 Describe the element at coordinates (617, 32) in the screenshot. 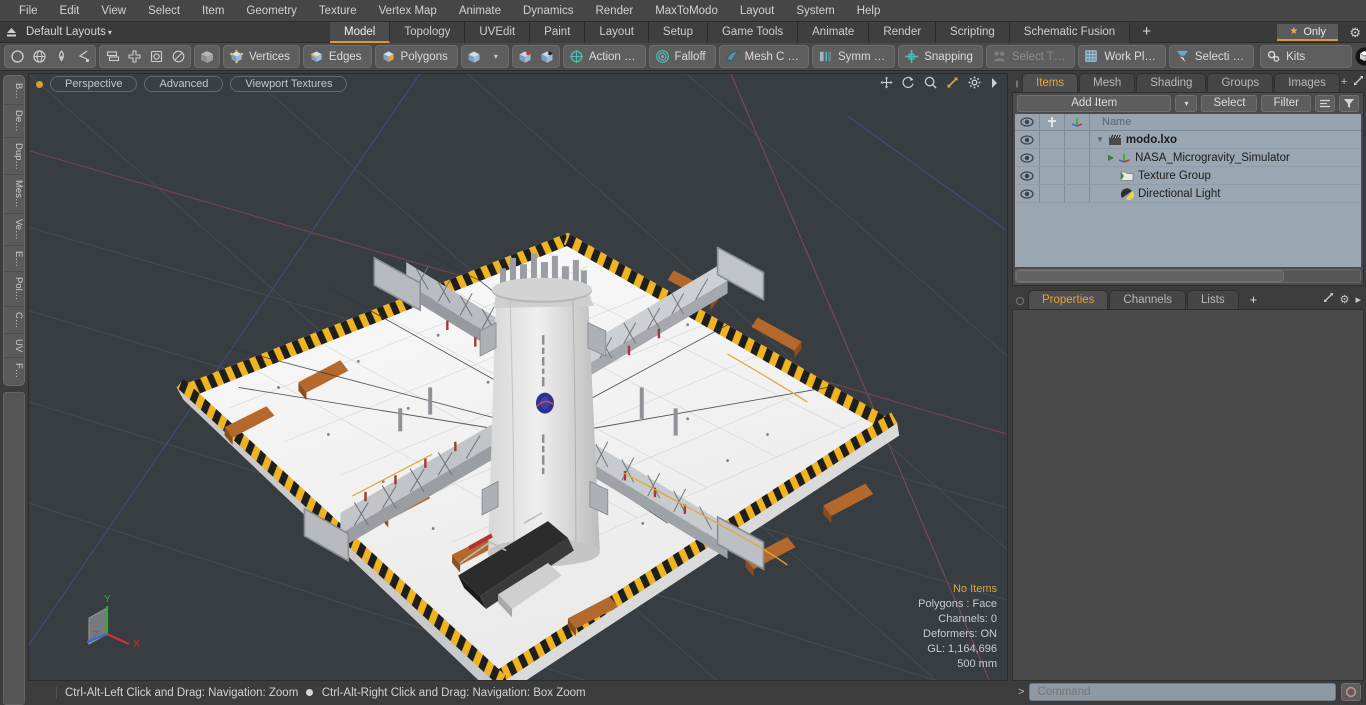

I see `tab-layout: Layout` at that location.